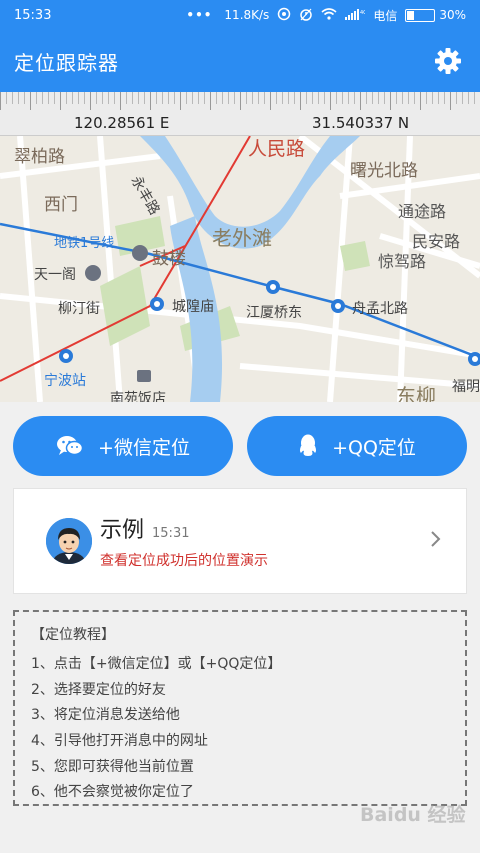 This screenshot has height=853, width=480. Describe the element at coordinates (329, 15) in the screenshot. I see `wifi-icon` at that location.